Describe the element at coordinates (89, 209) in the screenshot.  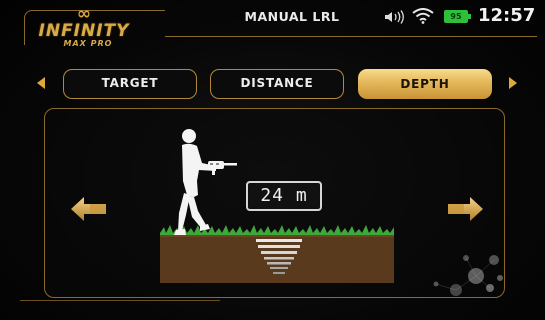
I see `arrow-left-icon` at that location.